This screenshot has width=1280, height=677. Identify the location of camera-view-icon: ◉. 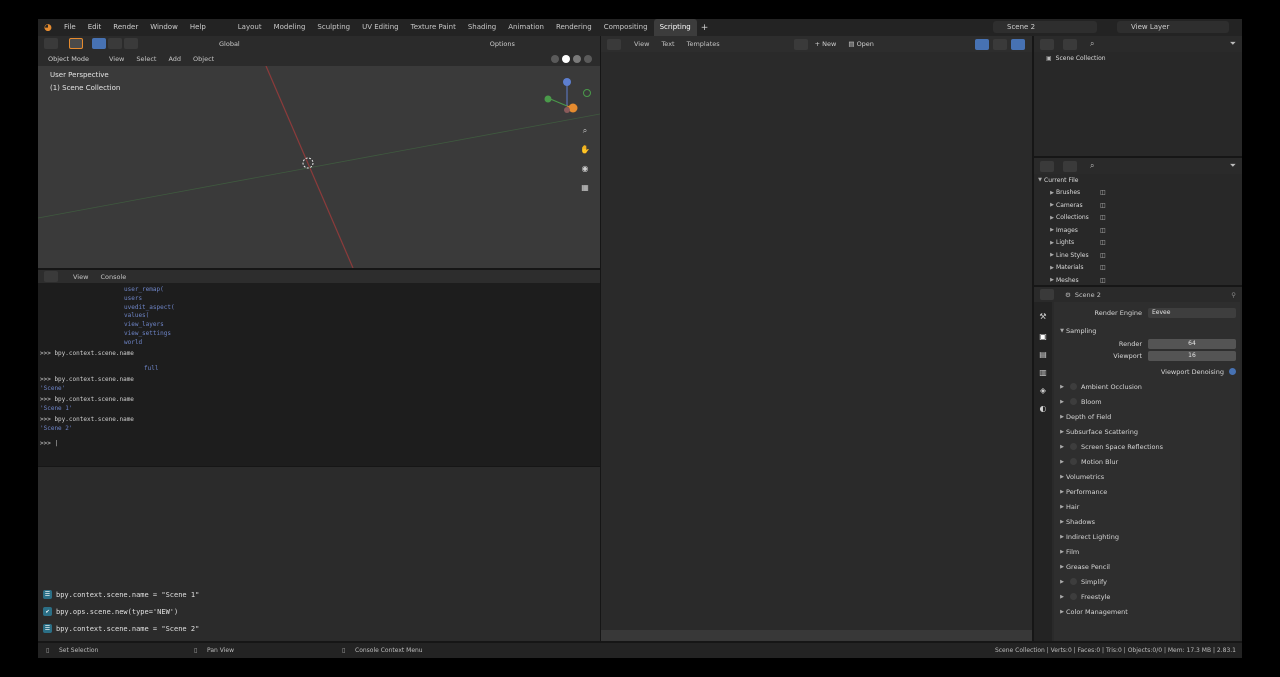
(585, 169).